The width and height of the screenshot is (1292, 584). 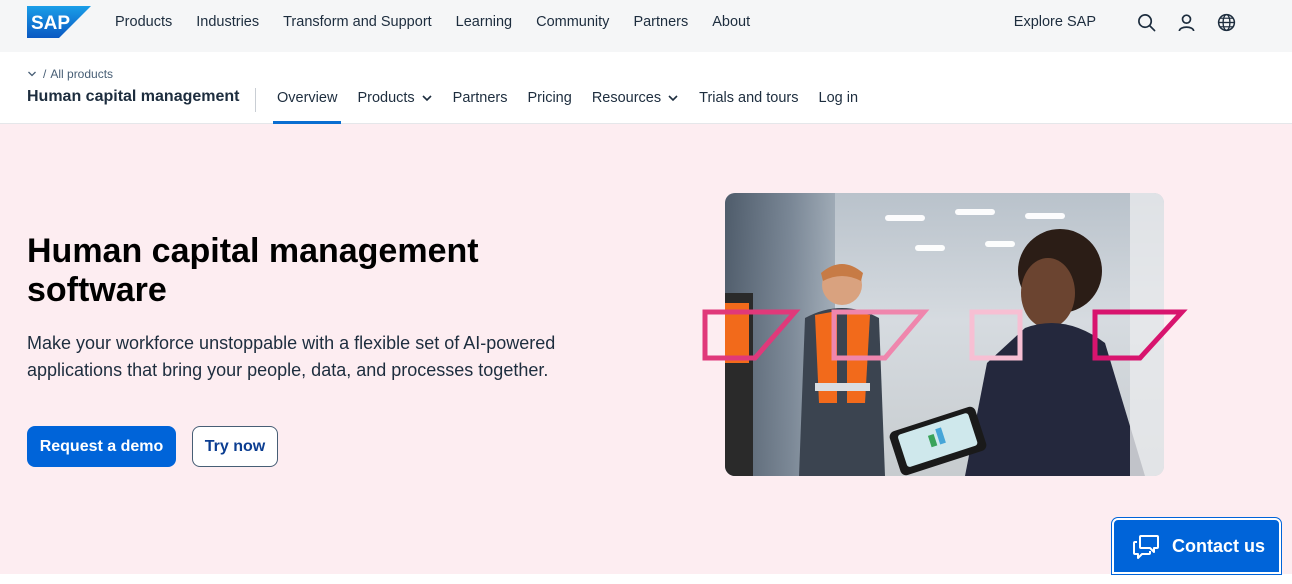 What do you see at coordinates (839, 88) in the screenshot?
I see `tab-log-in: Log in` at bounding box center [839, 88].